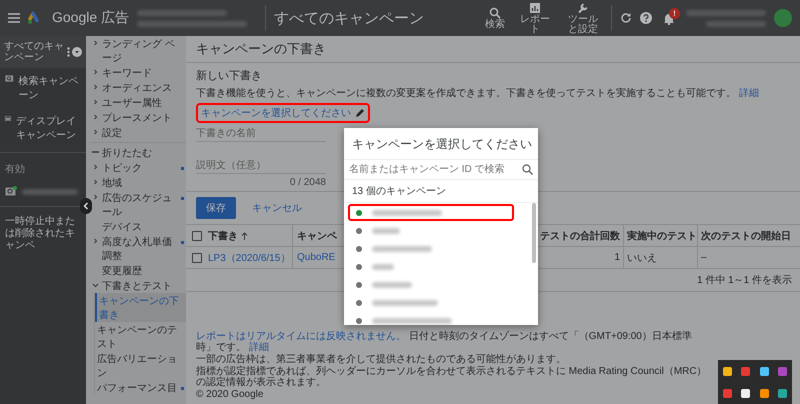 This screenshot has width=800, height=404. What do you see at coordinates (14, 18) in the screenshot?
I see `menu-icon` at bounding box center [14, 18].